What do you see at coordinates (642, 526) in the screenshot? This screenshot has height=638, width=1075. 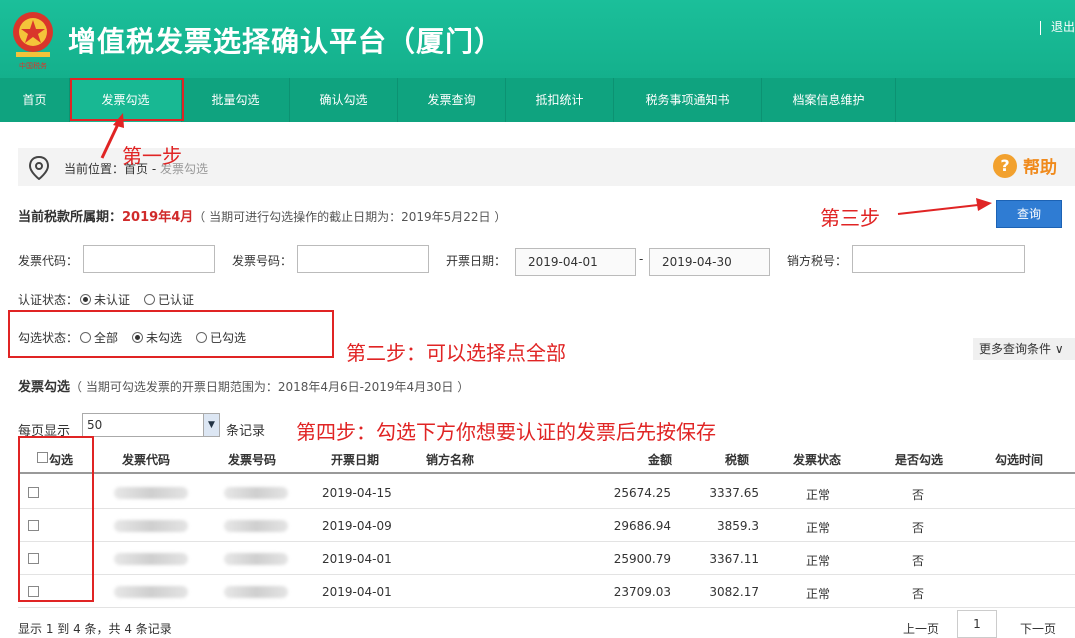 I see `cell-amount: 29686.94` at bounding box center [642, 526].